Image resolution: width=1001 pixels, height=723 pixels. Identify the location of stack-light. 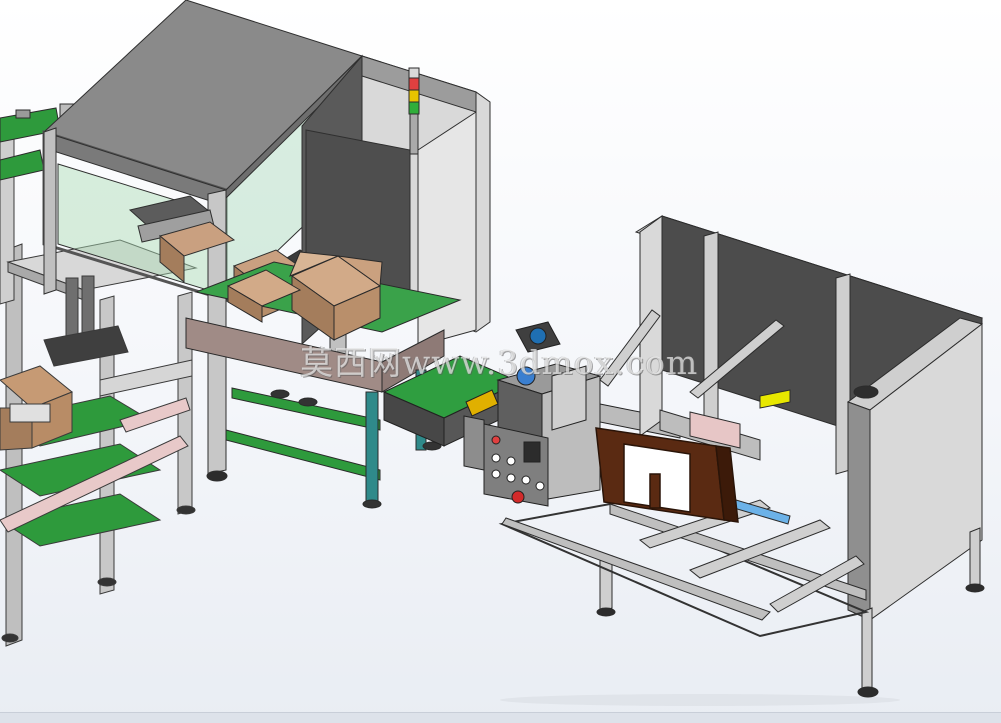
(414, 111).